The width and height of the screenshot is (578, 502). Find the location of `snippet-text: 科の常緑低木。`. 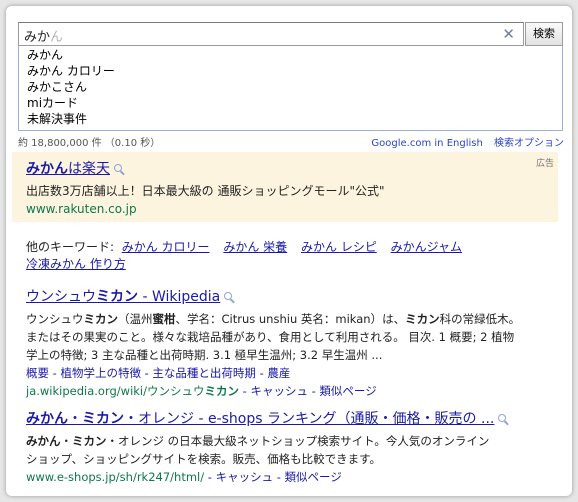

snippet-text: 科の常緑低木。 is located at coordinates (480, 319).